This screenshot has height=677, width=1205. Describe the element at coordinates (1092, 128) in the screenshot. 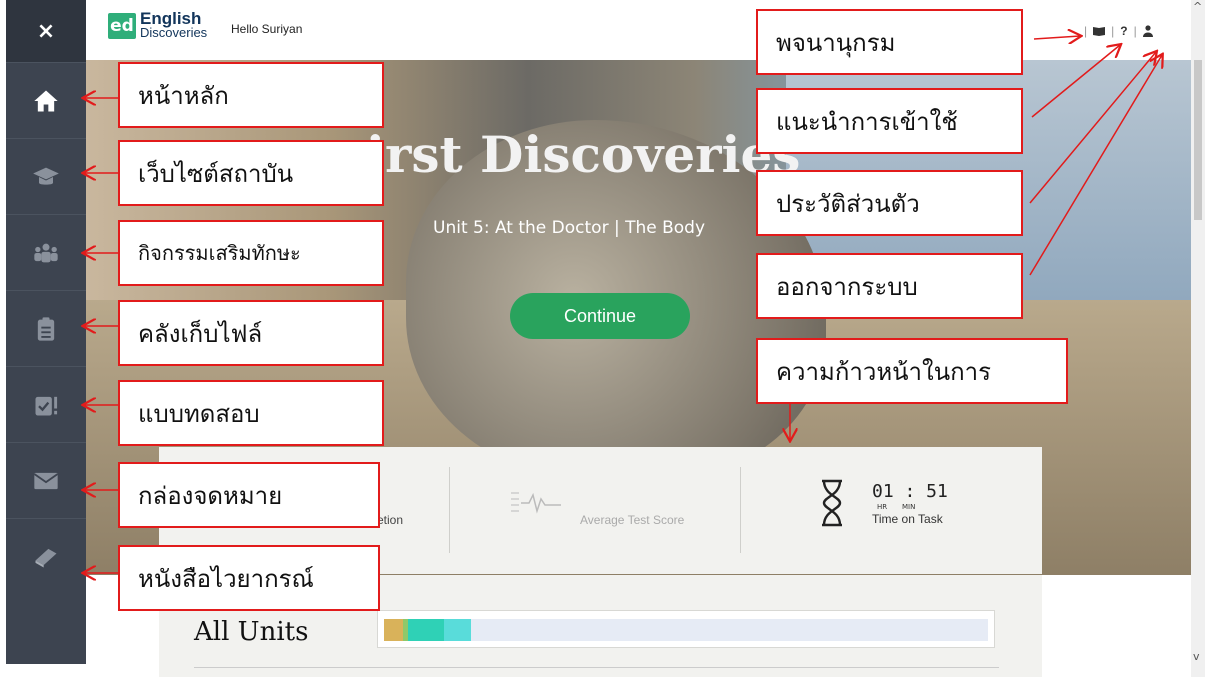

I see `arrow-profile` at that location.